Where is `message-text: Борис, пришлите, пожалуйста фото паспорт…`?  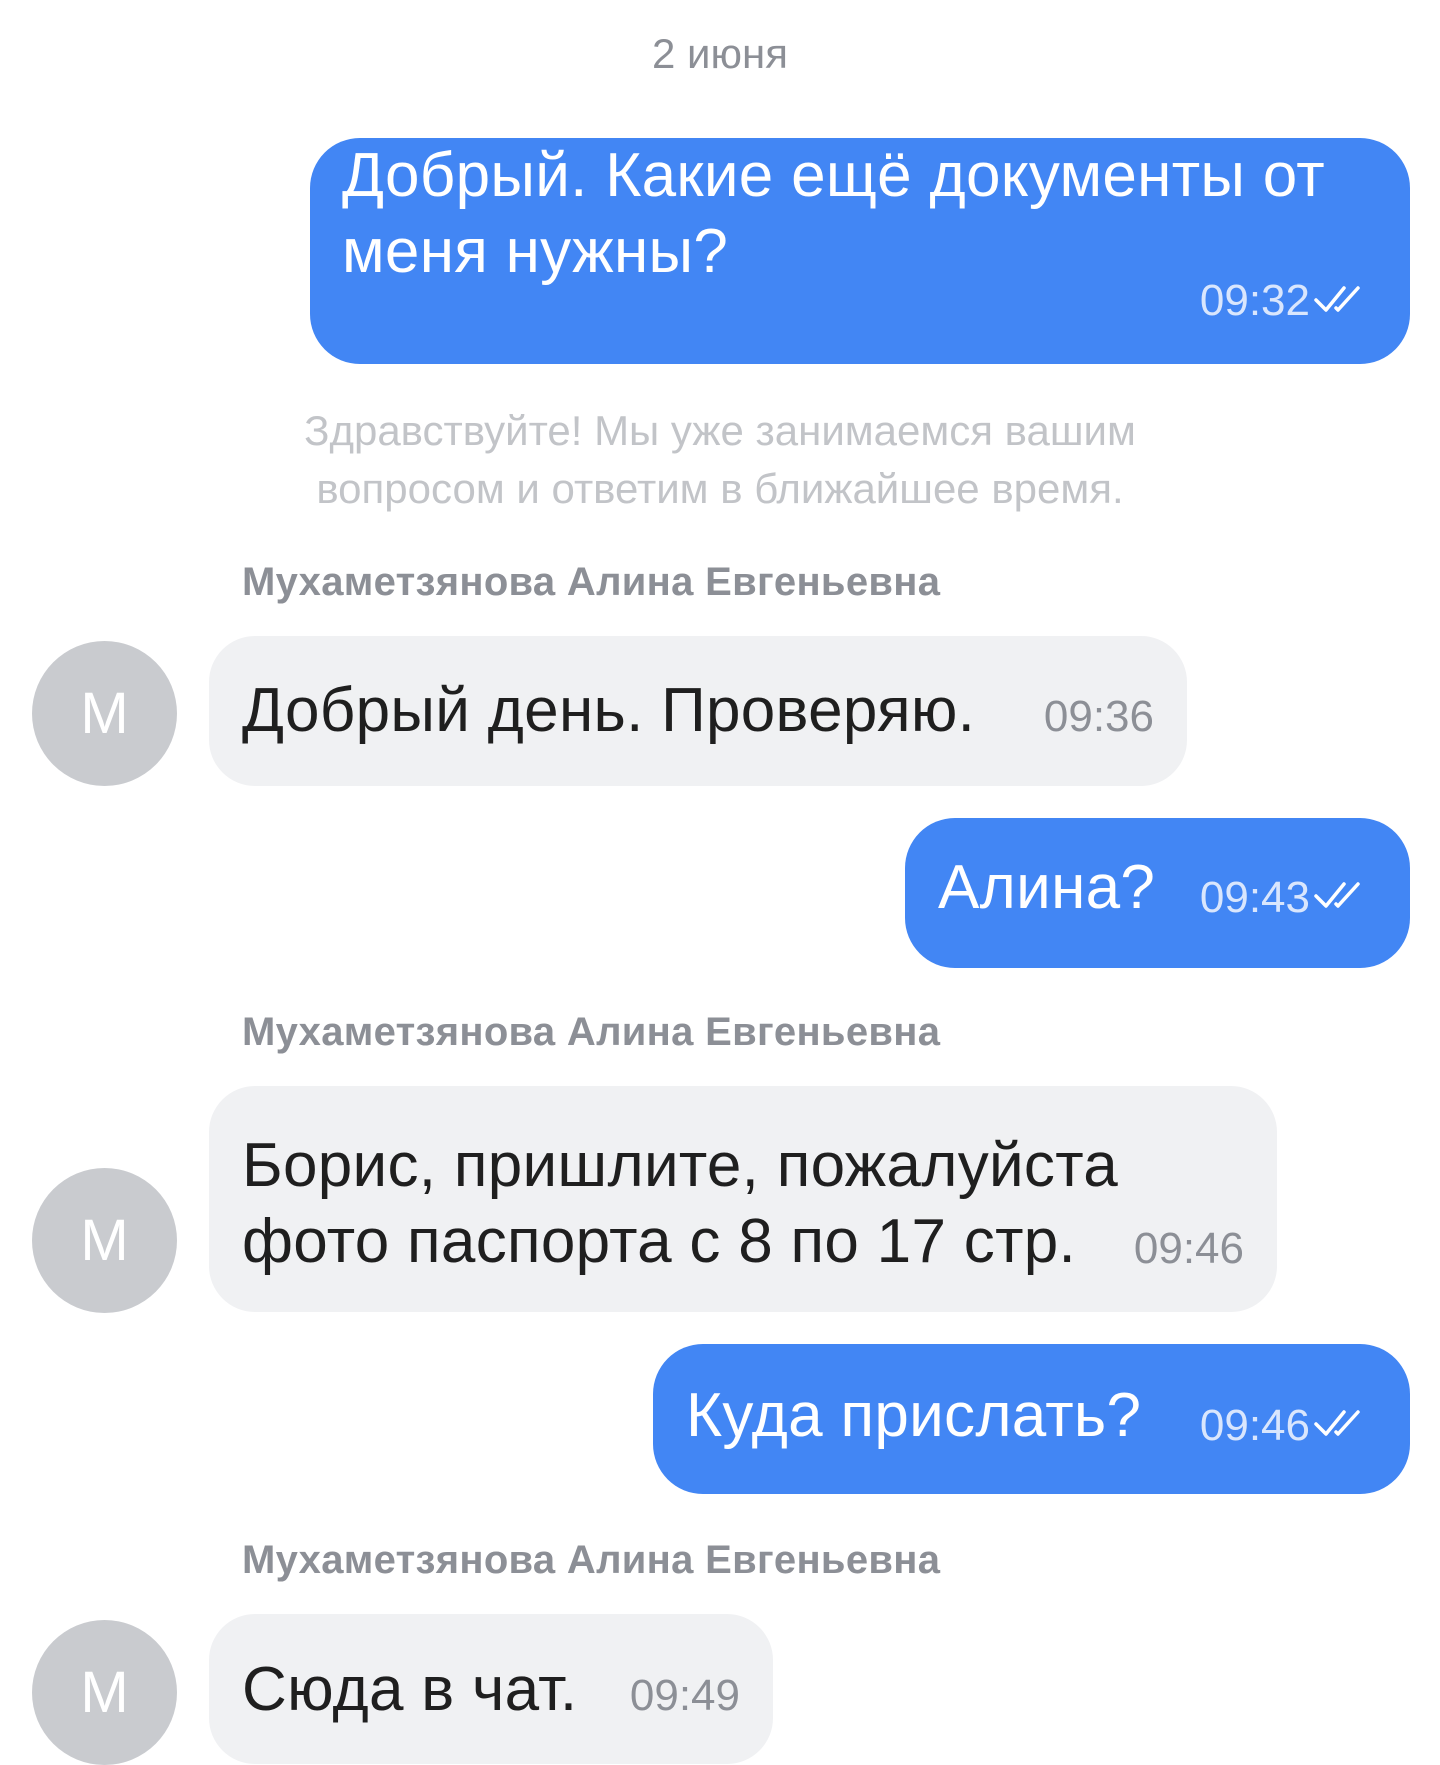 message-text: Борис, пришлите, пожалуйста фото паспорт… is located at coordinates (680, 1203).